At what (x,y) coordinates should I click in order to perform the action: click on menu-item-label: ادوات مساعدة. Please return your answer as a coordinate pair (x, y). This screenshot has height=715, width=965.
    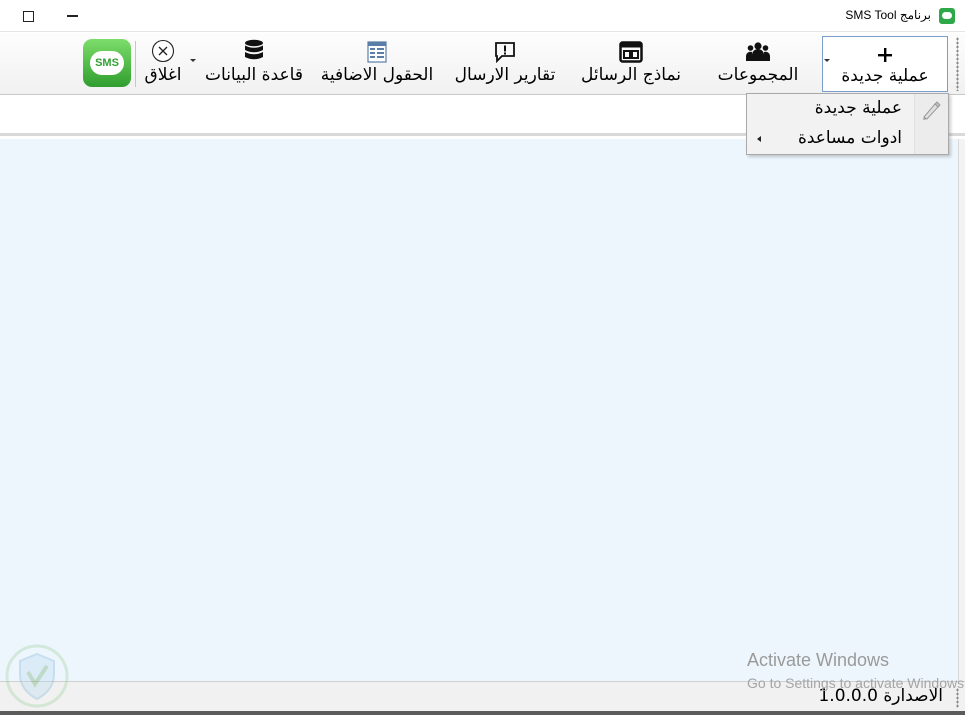
    Looking at the image, I should click on (849, 138).